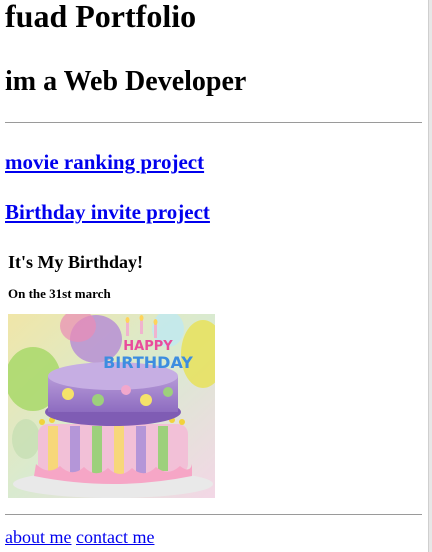 This screenshot has height=552, width=432. Describe the element at coordinates (115, 537) in the screenshot. I see `contact-me-link: contact me` at that location.